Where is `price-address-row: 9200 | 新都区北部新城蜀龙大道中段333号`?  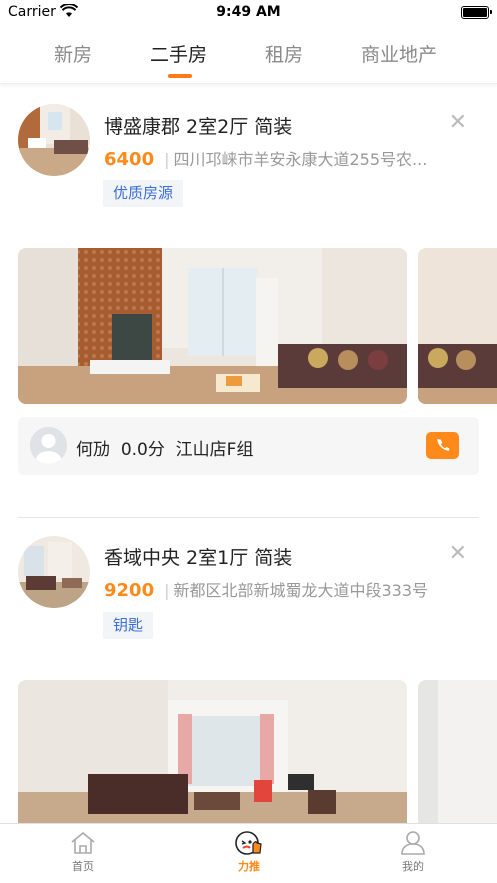 price-address-row: 9200 | 新都区北部新城蜀龙大道中段333号 is located at coordinates (266, 589).